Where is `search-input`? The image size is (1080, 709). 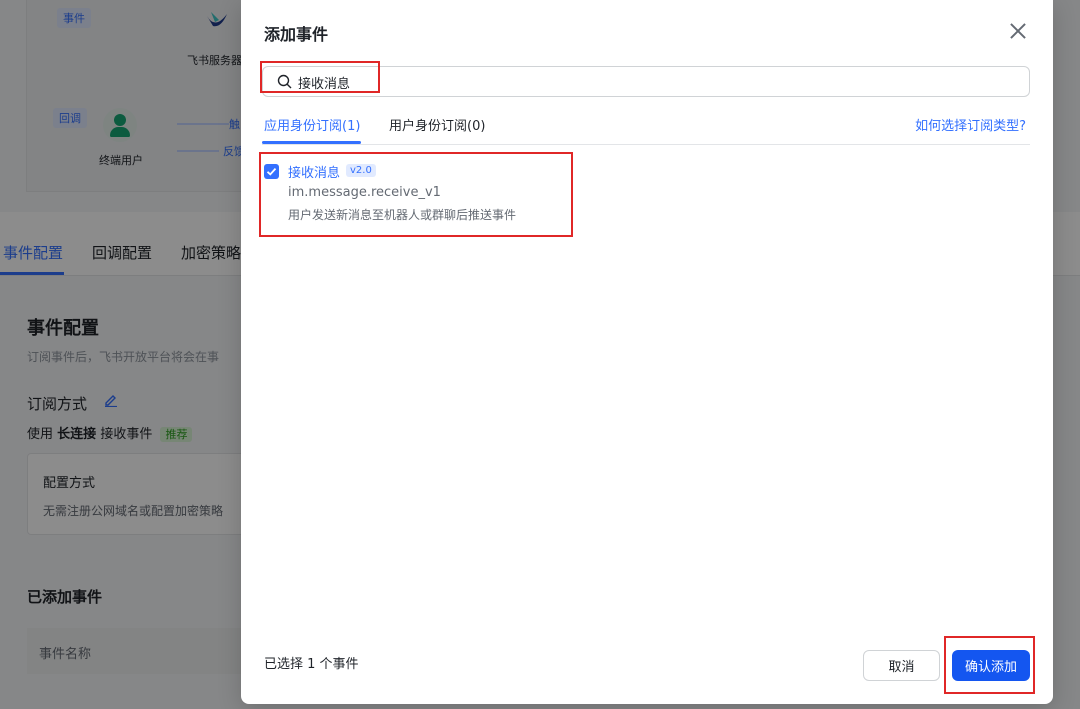 search-input is located at coordinates (648, 82).